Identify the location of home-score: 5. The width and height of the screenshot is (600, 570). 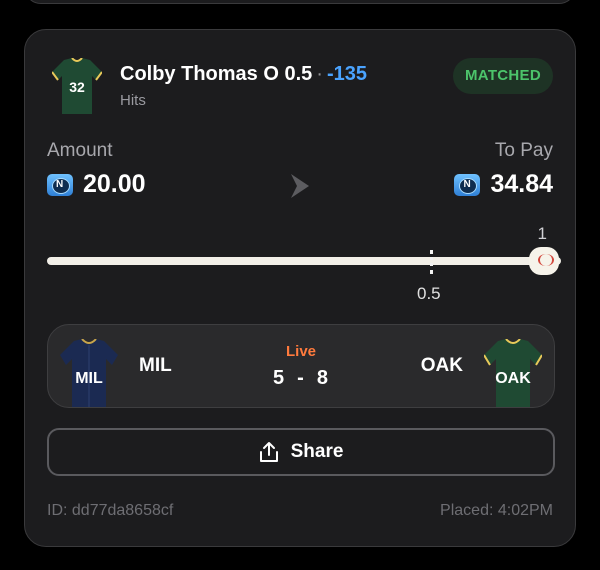
(279, 378).